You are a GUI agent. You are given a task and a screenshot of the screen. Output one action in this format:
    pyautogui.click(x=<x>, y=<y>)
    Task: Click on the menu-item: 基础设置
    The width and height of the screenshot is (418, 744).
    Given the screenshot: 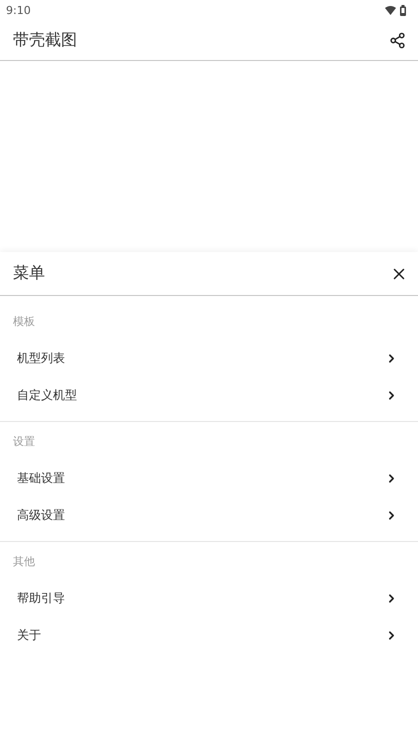 What is the action you would take?
    pyautogui.click(x=209, y=478)
    